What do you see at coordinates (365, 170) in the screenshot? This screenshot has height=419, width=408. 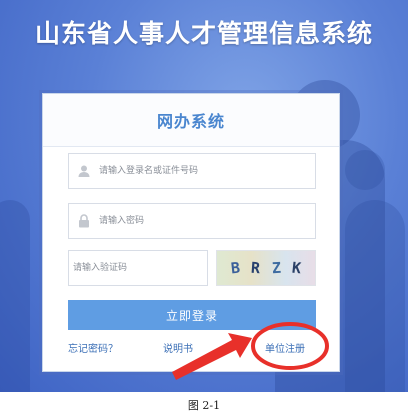 I see `background-person-right-head` at bounding box center [365, 170].